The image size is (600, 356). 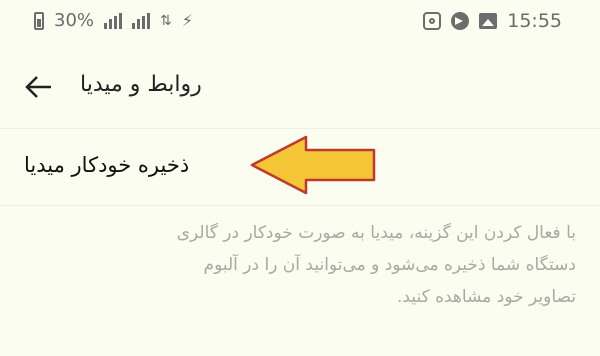 I want to click on status-right: 15:55, so click(x=492, y=21).